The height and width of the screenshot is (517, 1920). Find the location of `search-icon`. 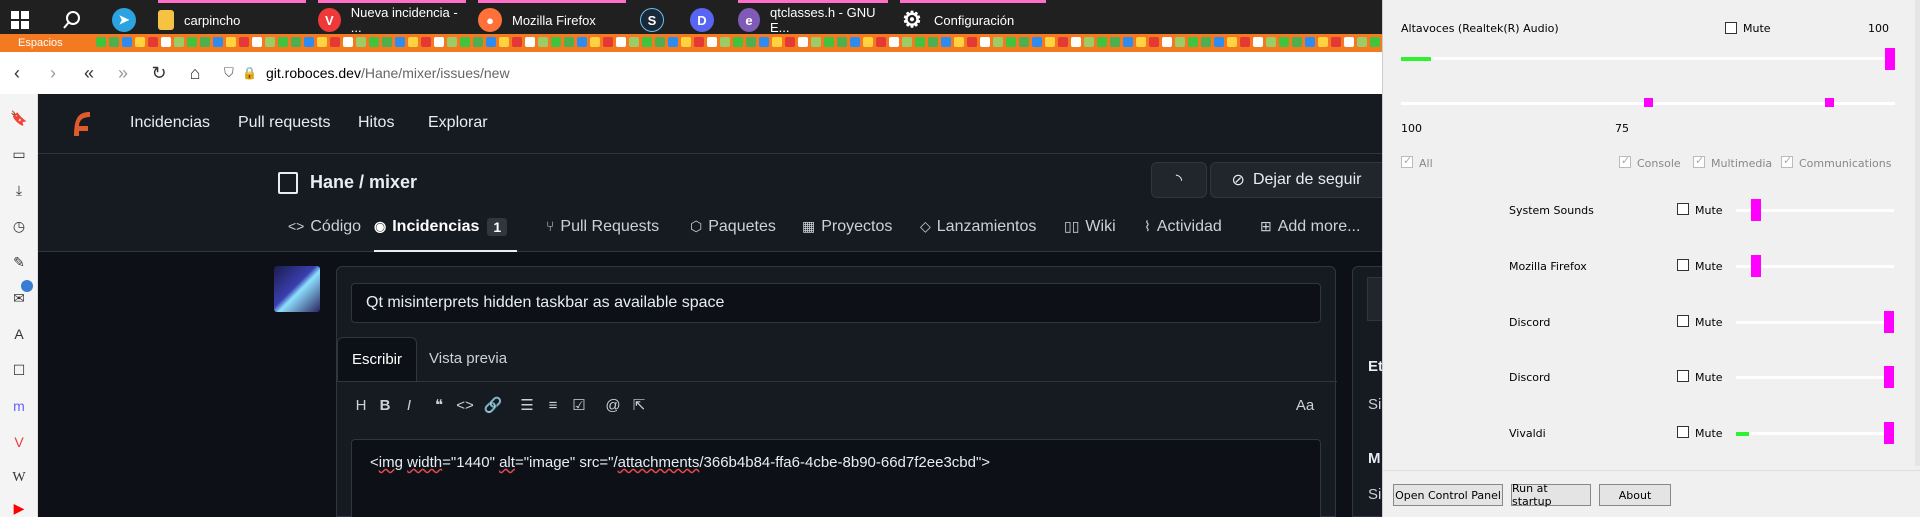

search-icon is located at coordinates (72, 20).